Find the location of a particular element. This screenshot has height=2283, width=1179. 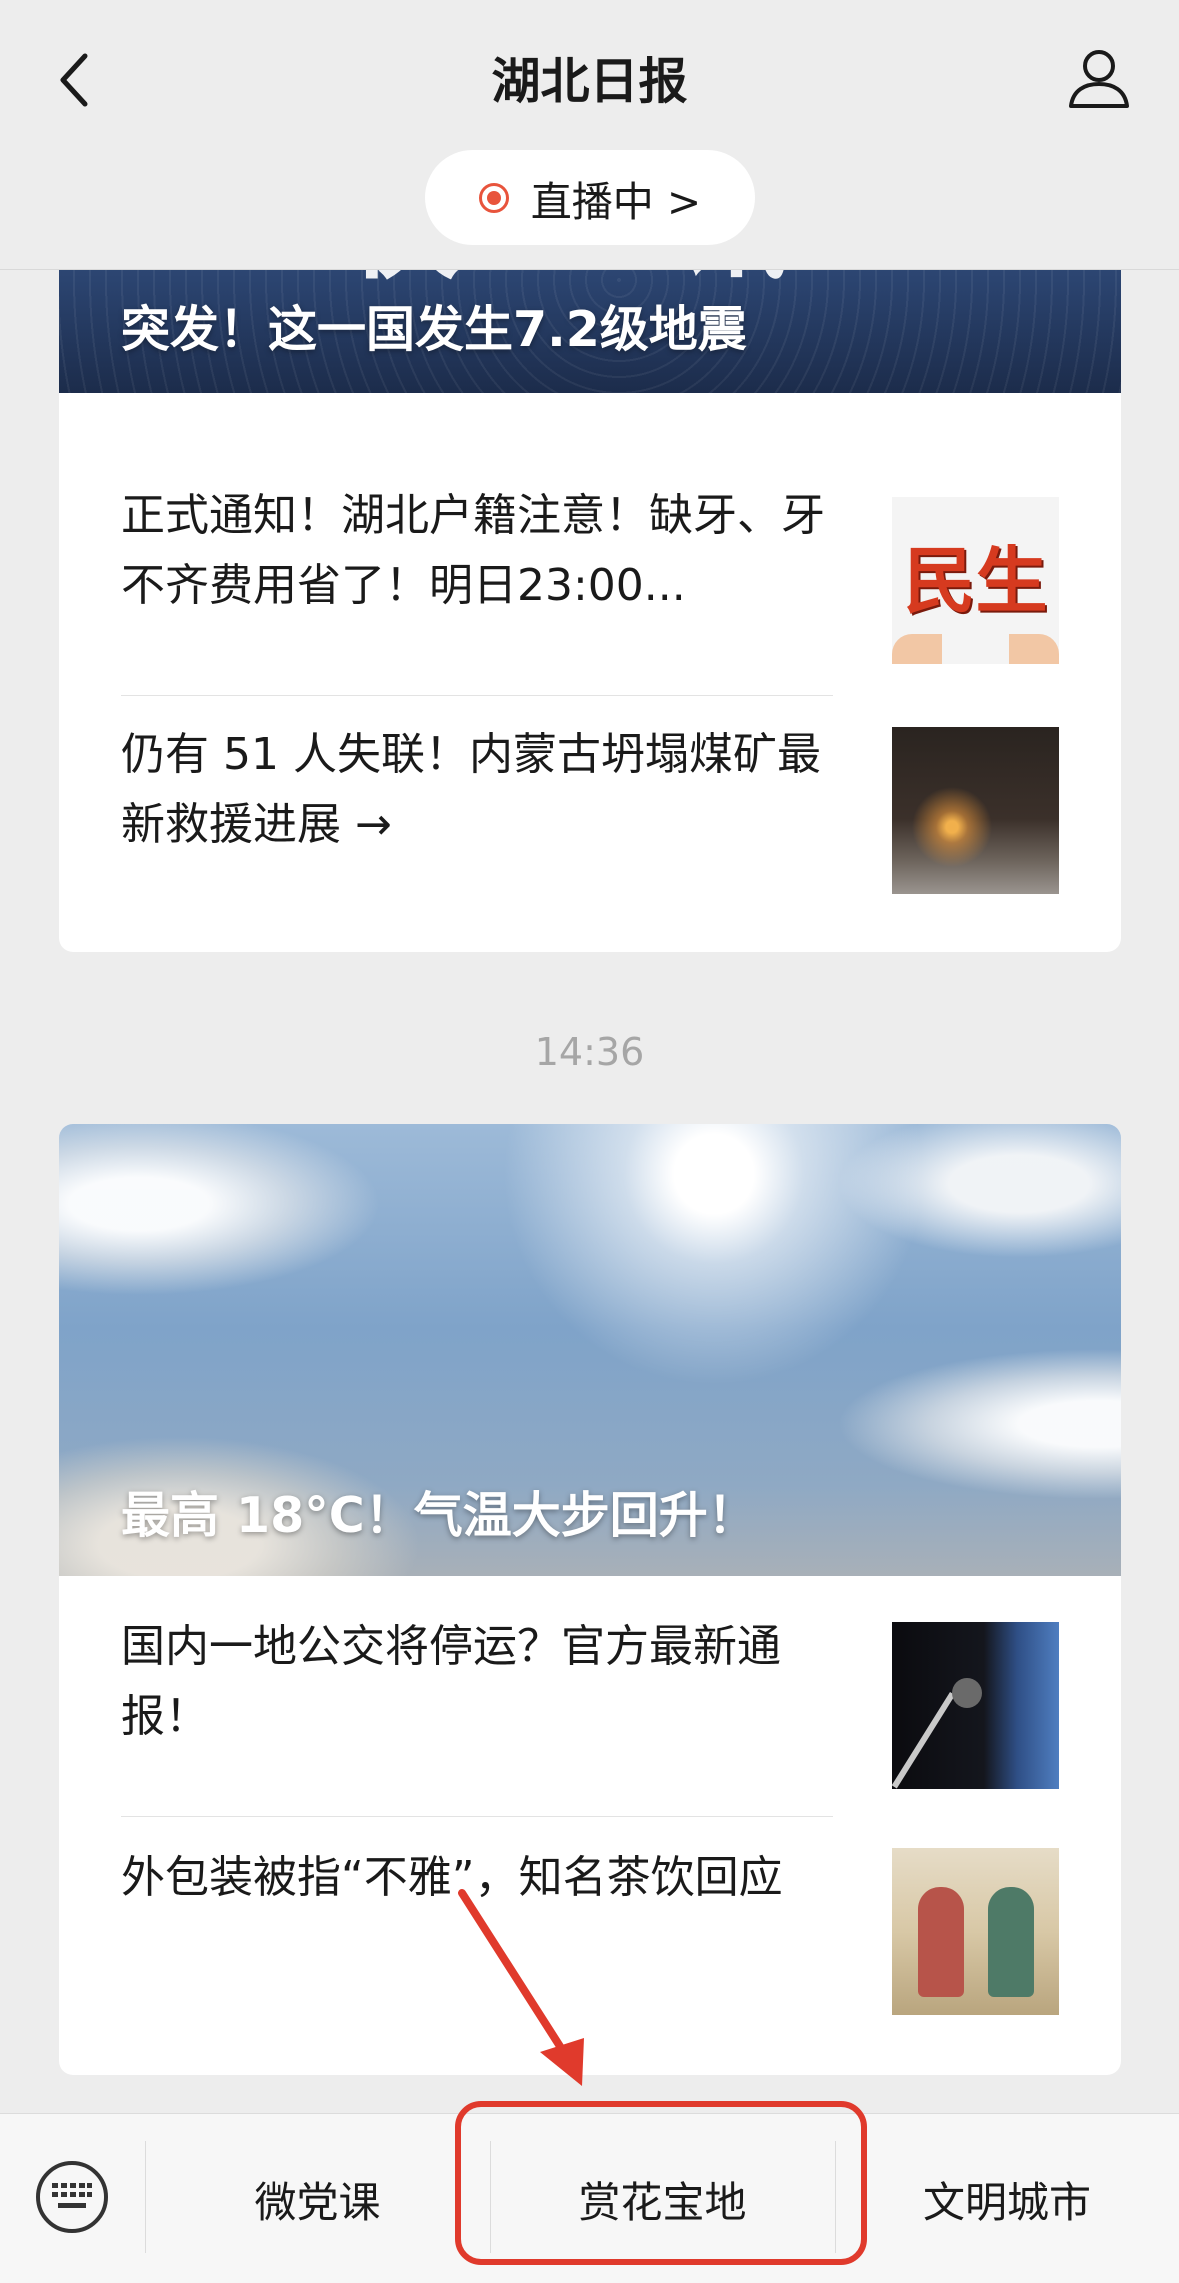

list-item: 国内一地公交将停运？官方最新通报！ is located at coordinates (590, 1690).